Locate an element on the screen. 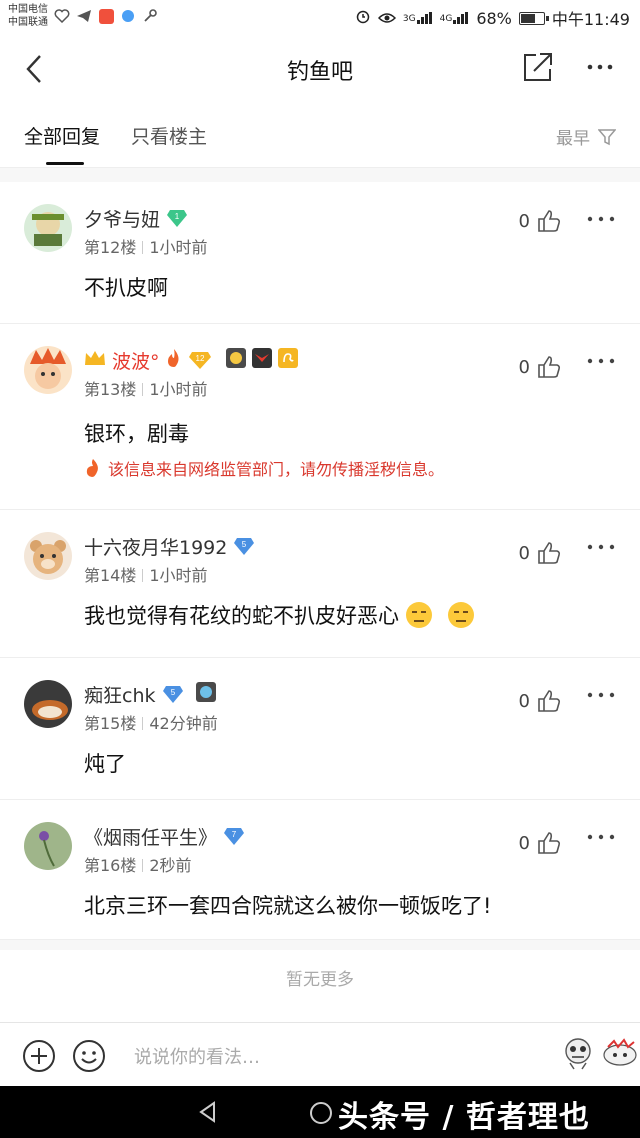 The height and width of the screenshot is (1138, 640). comment-body: 我也觉得有花纹的蛇不扒皮好恶心 is located at coordinates (279, 615).